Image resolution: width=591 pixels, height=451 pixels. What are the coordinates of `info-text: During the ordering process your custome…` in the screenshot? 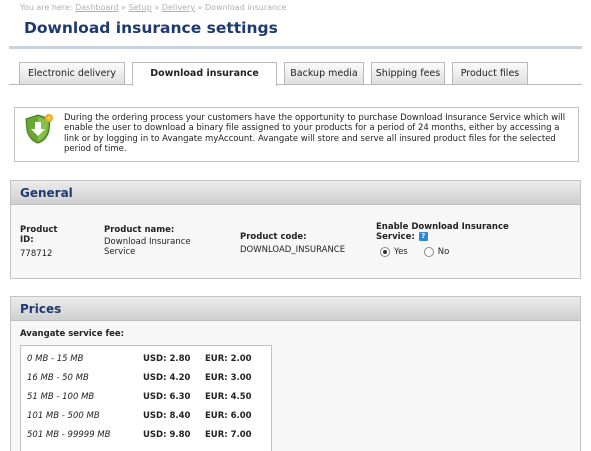 It's located at (315, 134).